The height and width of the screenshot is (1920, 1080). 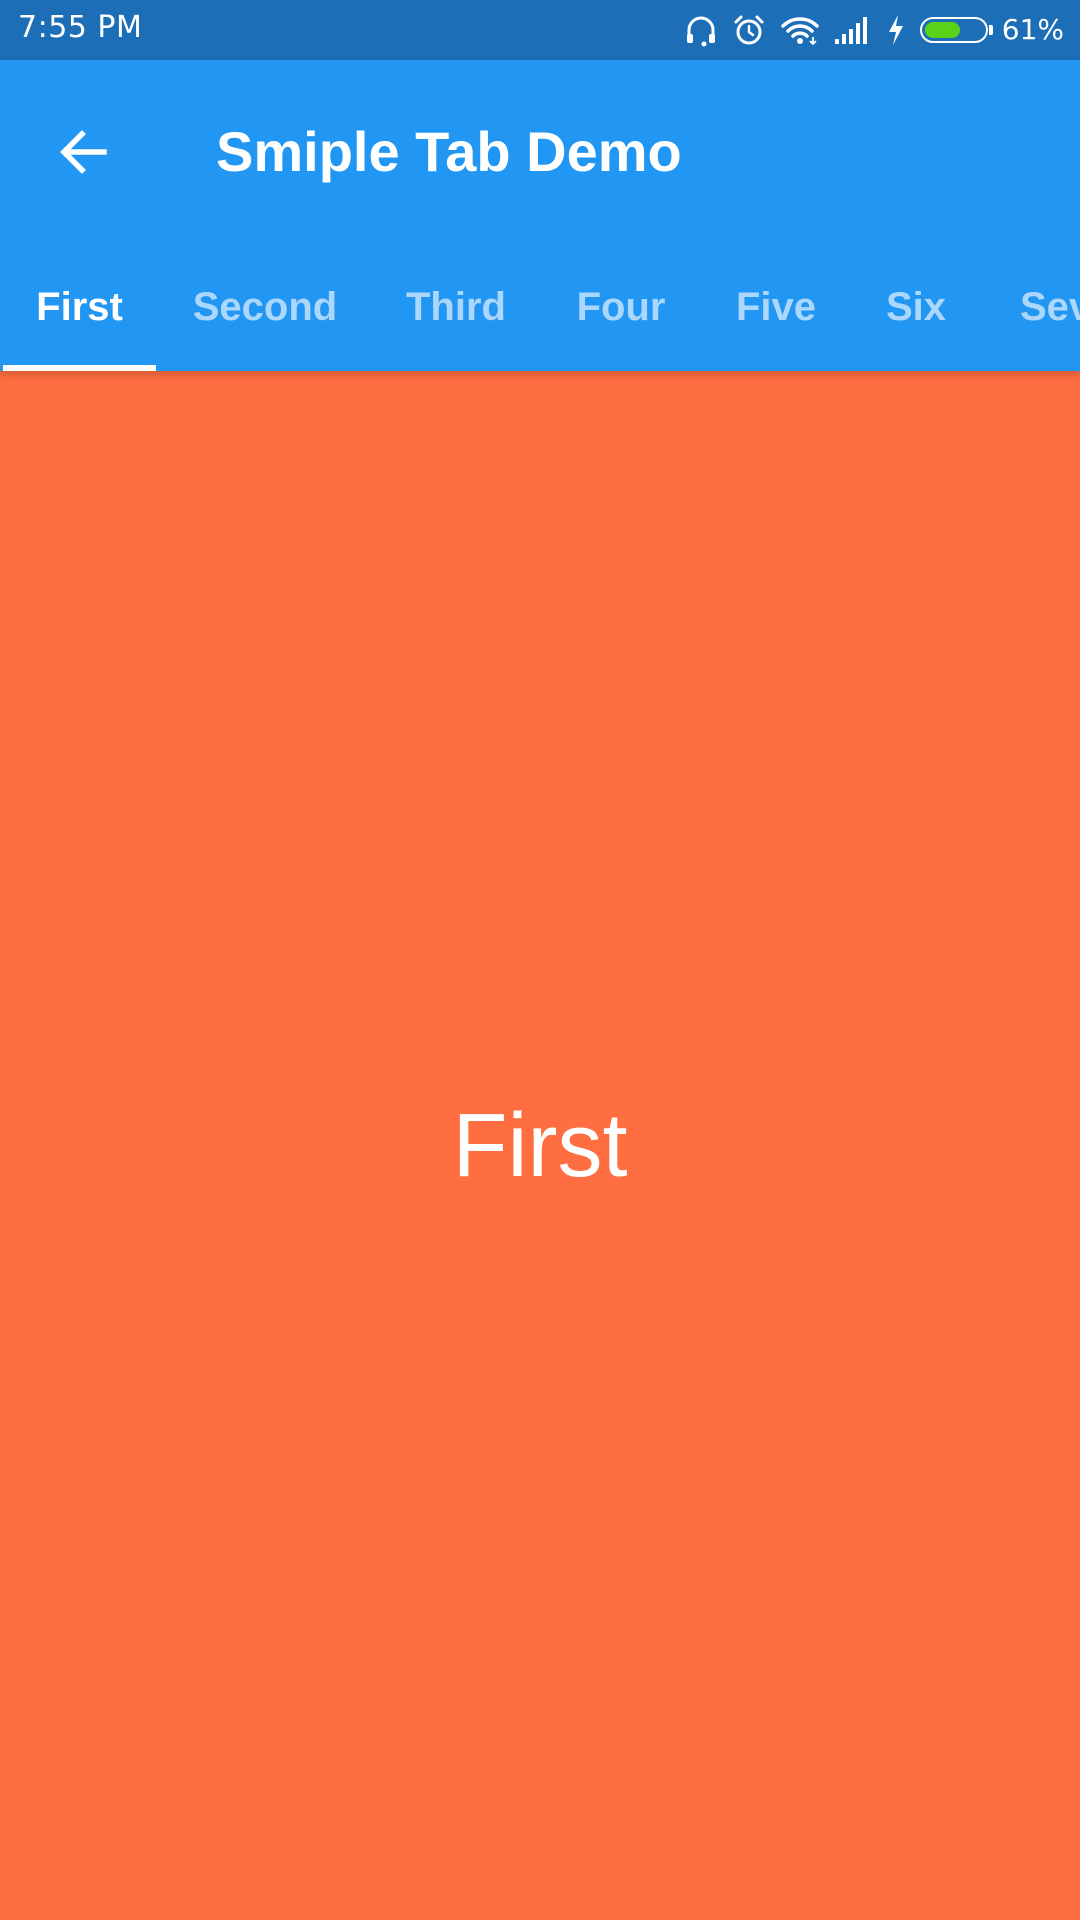 I want to click on tab-first: First, so click(x=79, y=307).